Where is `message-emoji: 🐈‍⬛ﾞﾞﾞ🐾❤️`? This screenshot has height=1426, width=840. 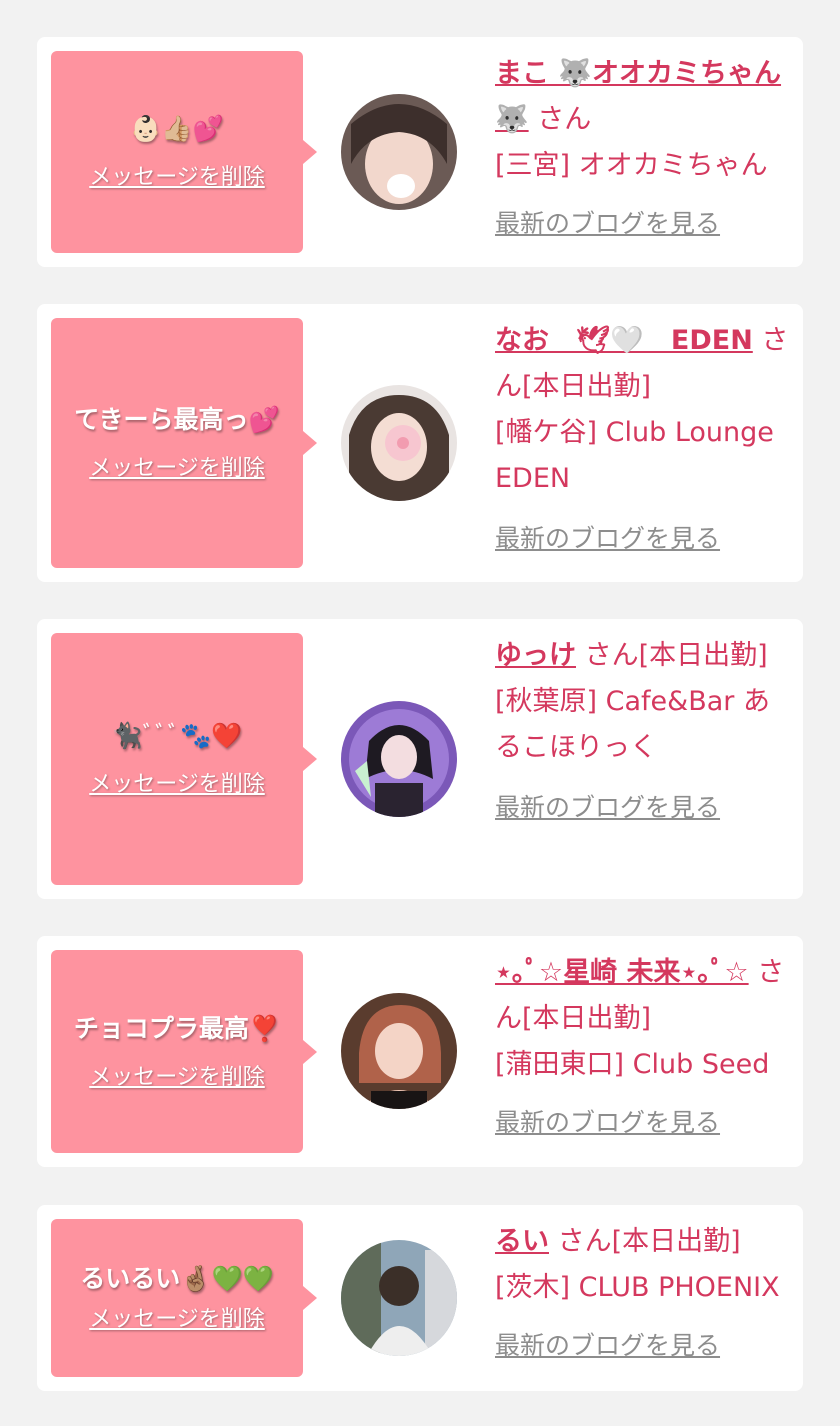
message-emoji: 🐈‍⬛ﾞﾞﾞ🐾❤️ is located at coordinates (177, 735).